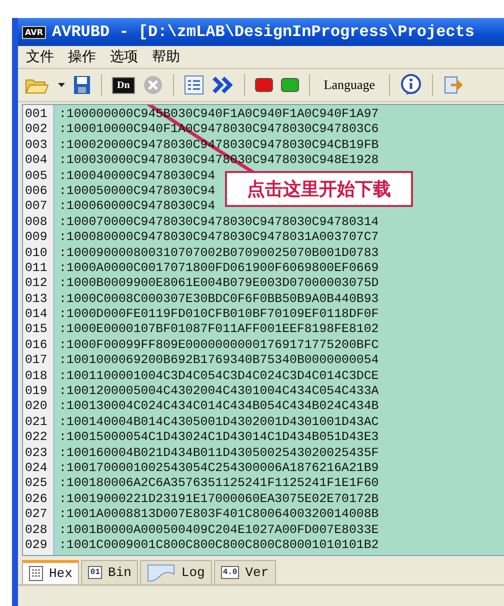  What do you see at coordinates (36, 376) in the screenshot?
I see `line-number: 018` at bounding box center [36, 376].